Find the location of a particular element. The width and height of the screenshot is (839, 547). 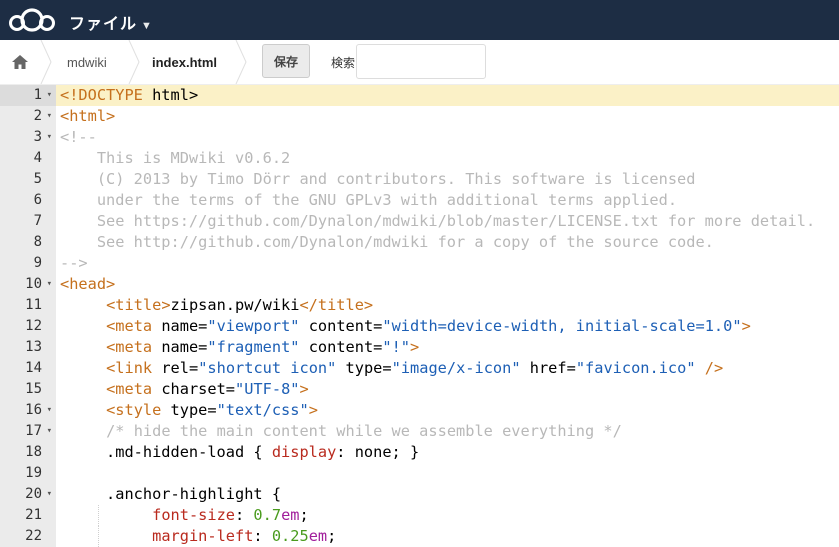

breadcrumb-current-file: index.html is located at coordinates (184, 62).